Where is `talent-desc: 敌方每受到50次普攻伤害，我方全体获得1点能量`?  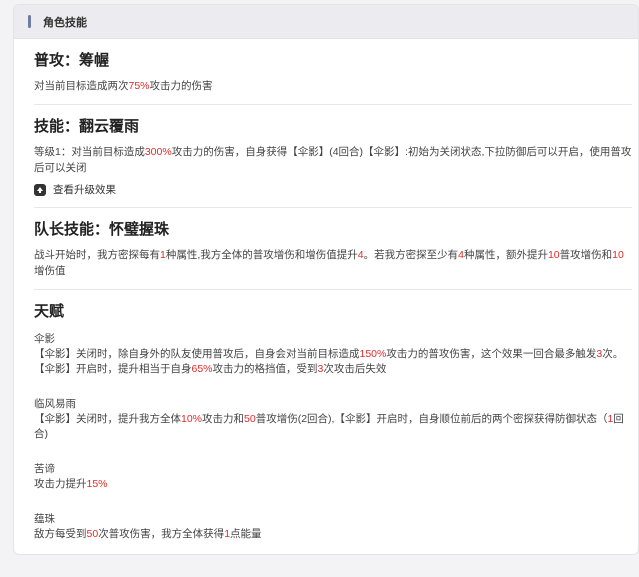
talent-desc: 敌方每受到50次普攻伤害，我方全体获得1点能量 is located at coordinates (333, 534).